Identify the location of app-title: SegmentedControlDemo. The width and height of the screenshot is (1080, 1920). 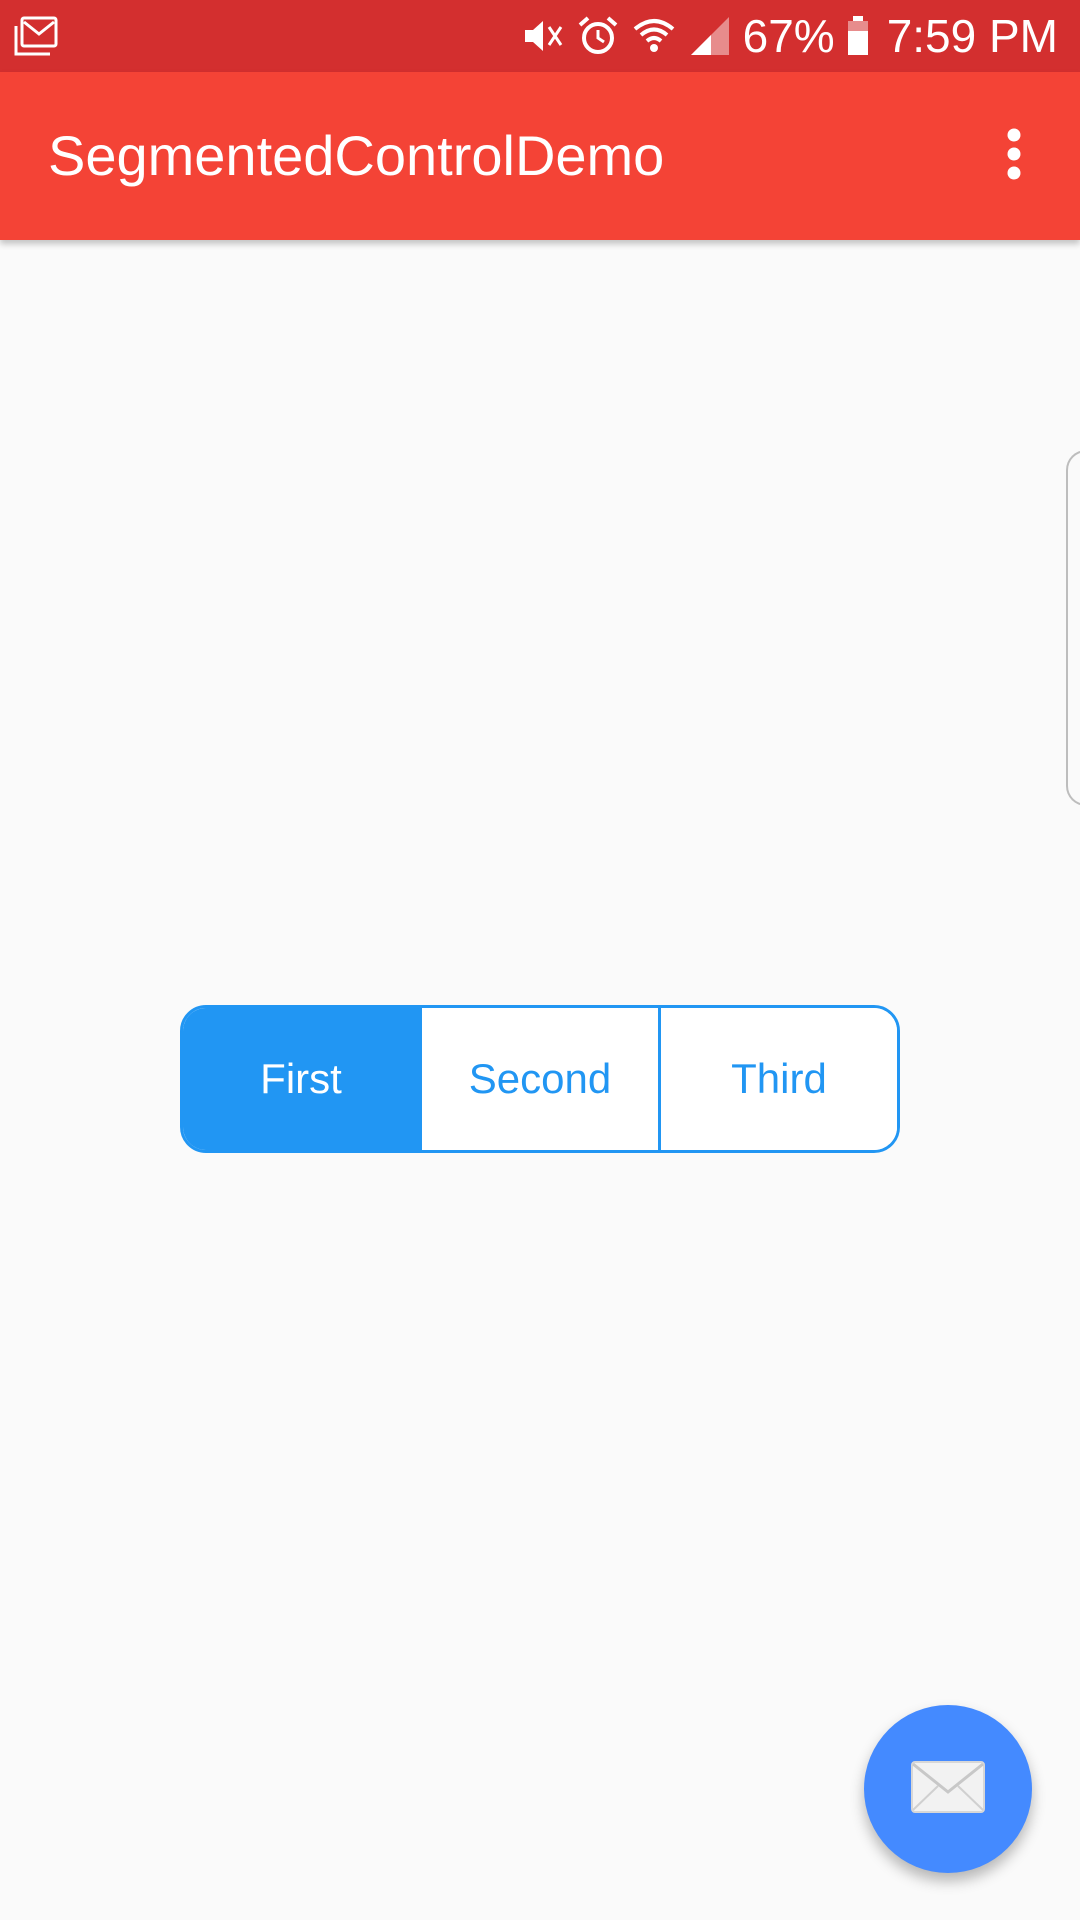
(356, 155).